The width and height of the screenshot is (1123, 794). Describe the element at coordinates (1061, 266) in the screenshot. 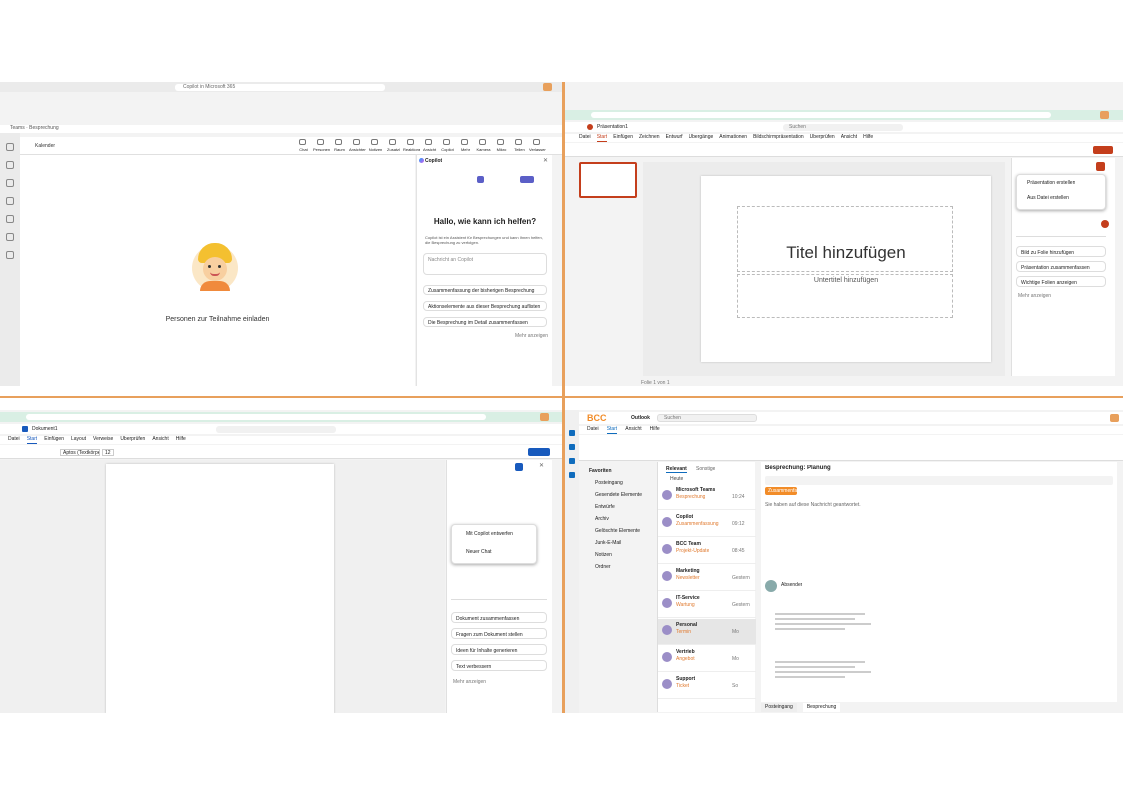

I see `suggestion-2: Präsentation zusammenfassen` at that location.